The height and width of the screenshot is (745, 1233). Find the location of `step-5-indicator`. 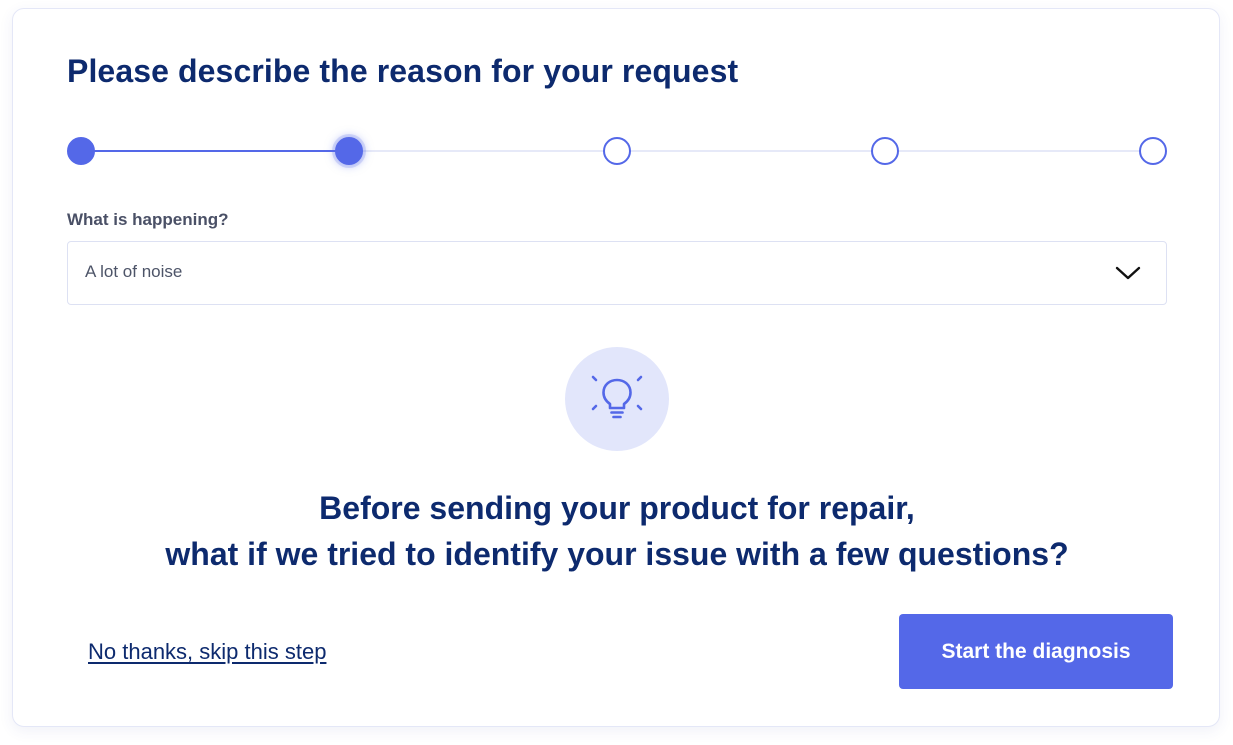

step-5-indicator is located at coordinates (1153, 151).